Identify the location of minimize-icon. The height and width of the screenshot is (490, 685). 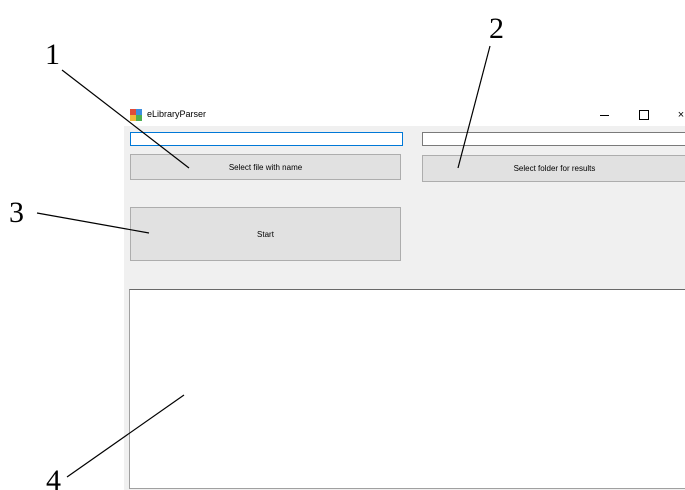
(604, 115).